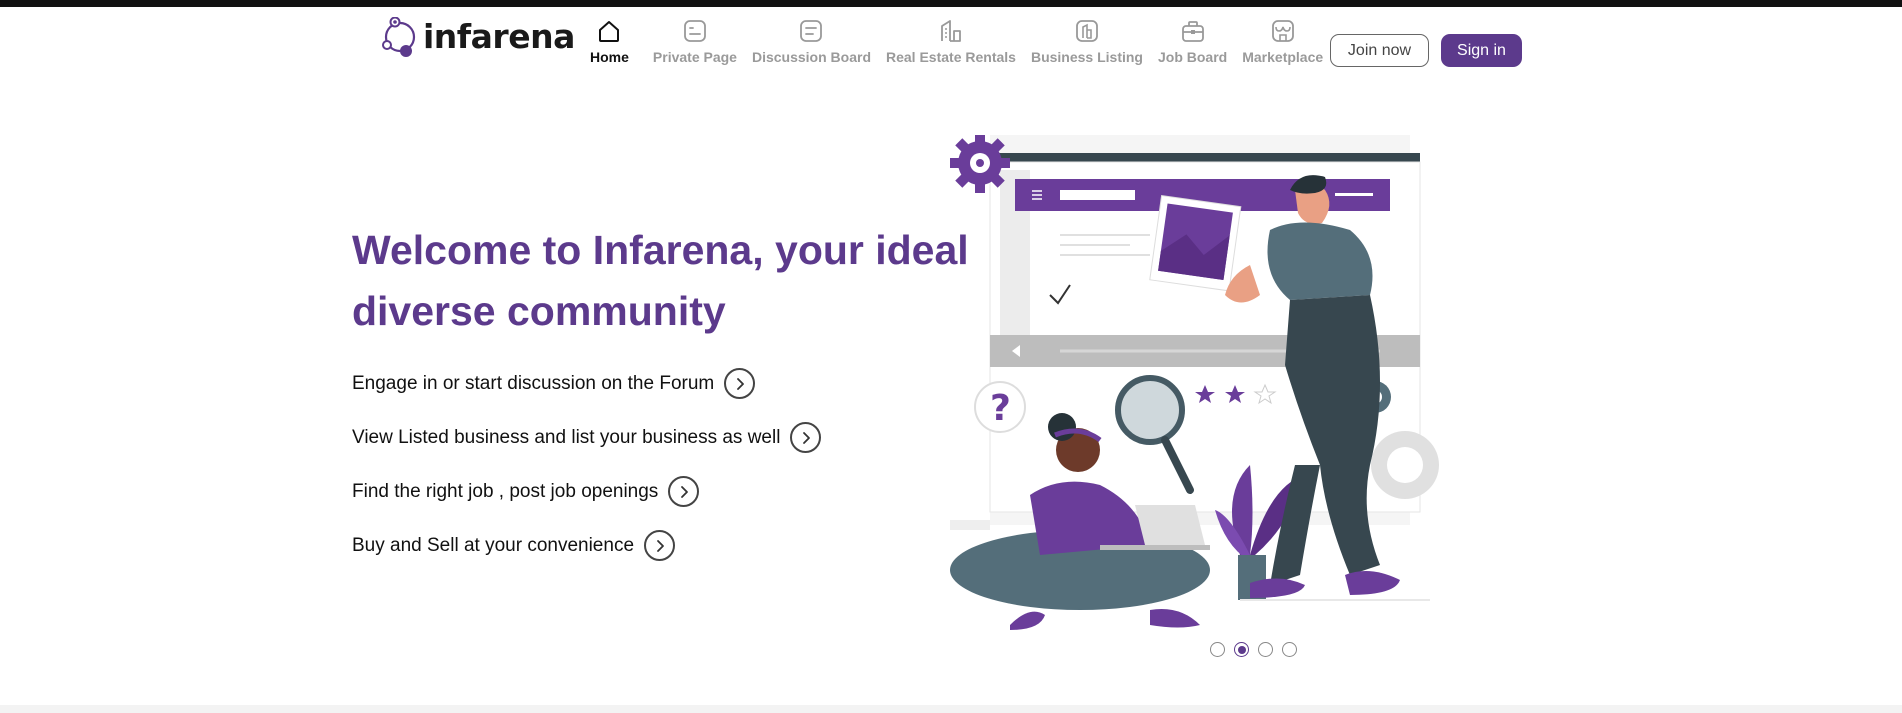 This screenshot has width=1902, height=713. I want to click on feature-text: Buy and Sell at your convenience, so click(493, 545).